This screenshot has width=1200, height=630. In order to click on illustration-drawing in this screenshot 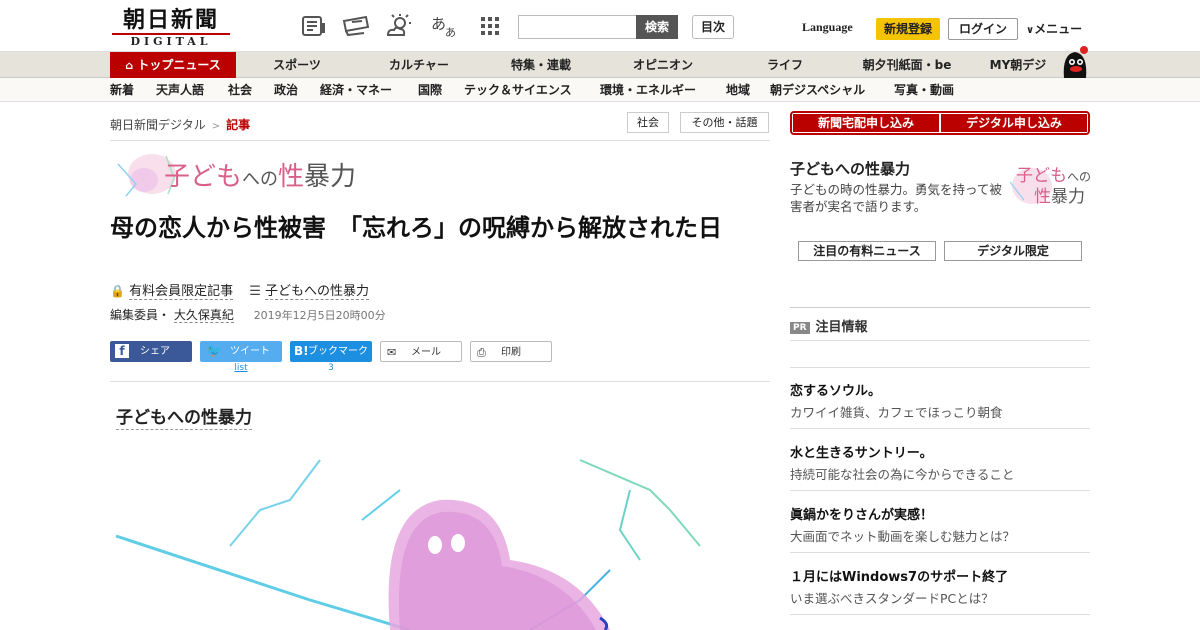, I will do `click(408, 544)`.